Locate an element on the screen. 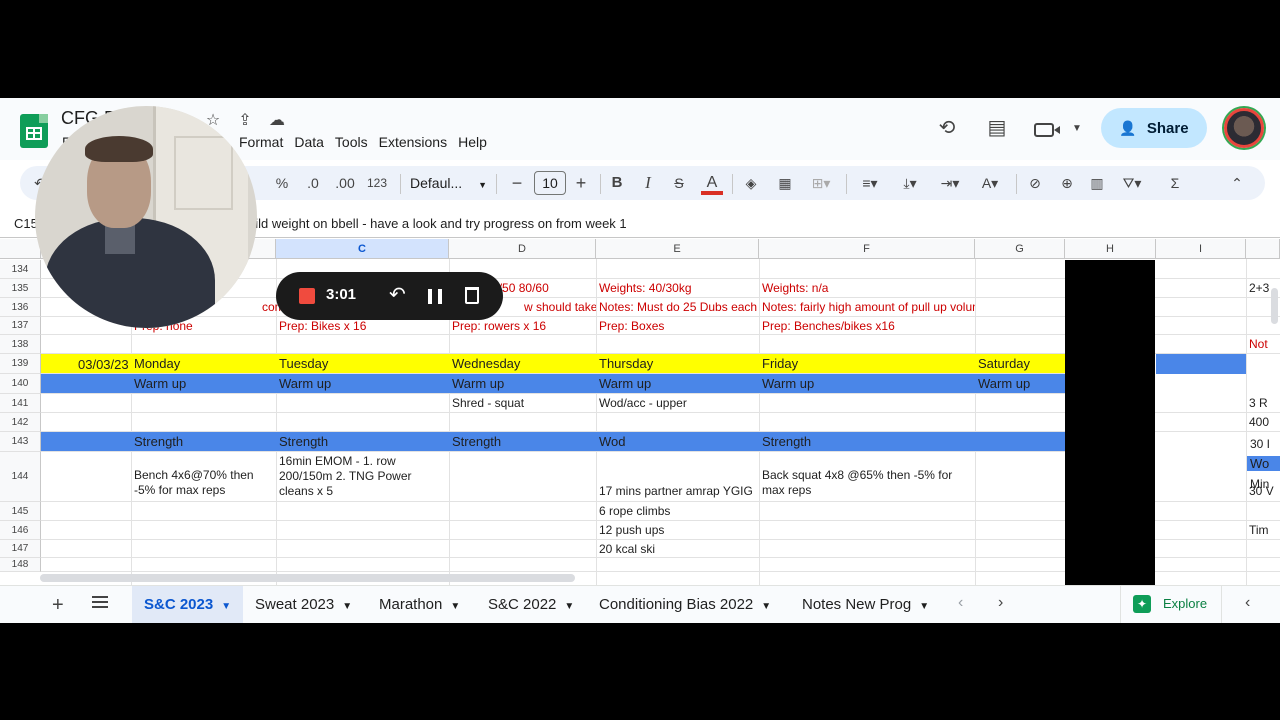  column-header-e: E is located at coordinates (677, 249).